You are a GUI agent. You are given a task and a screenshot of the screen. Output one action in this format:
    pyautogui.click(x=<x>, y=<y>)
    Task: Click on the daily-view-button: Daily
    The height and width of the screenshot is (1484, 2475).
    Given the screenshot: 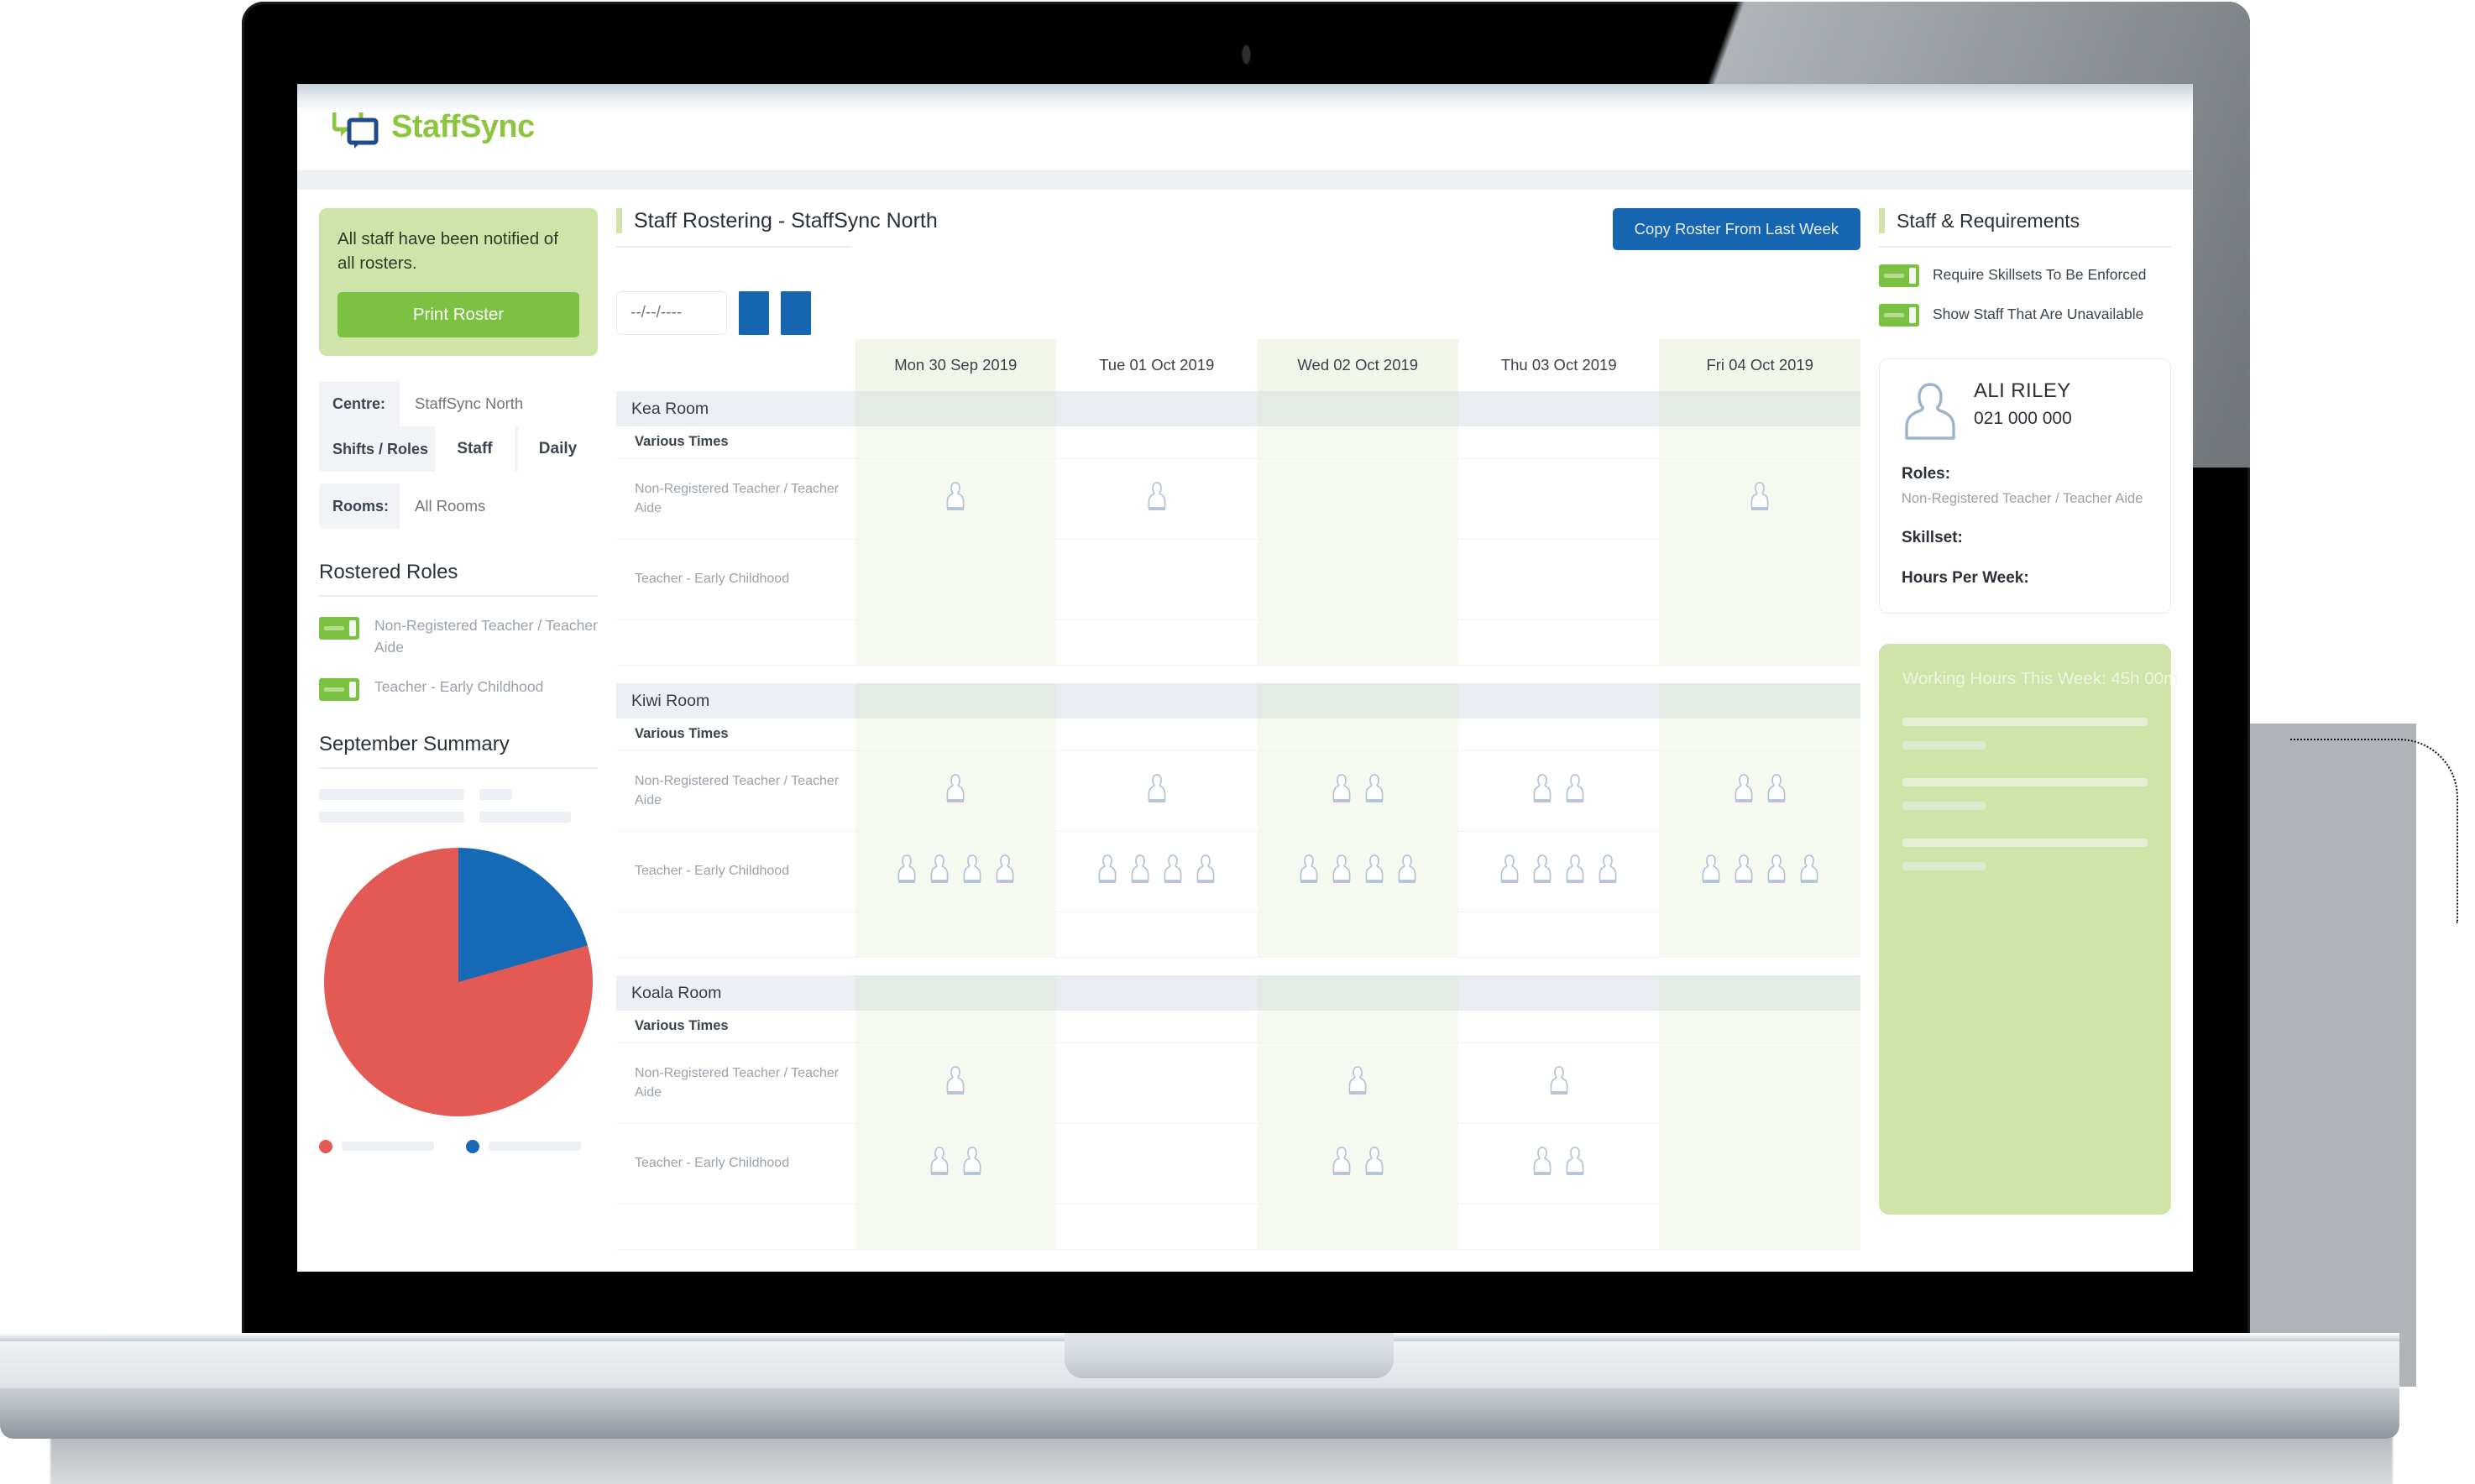 What is the action you would take?
    pyautogui.click(x=558, y=449)
    